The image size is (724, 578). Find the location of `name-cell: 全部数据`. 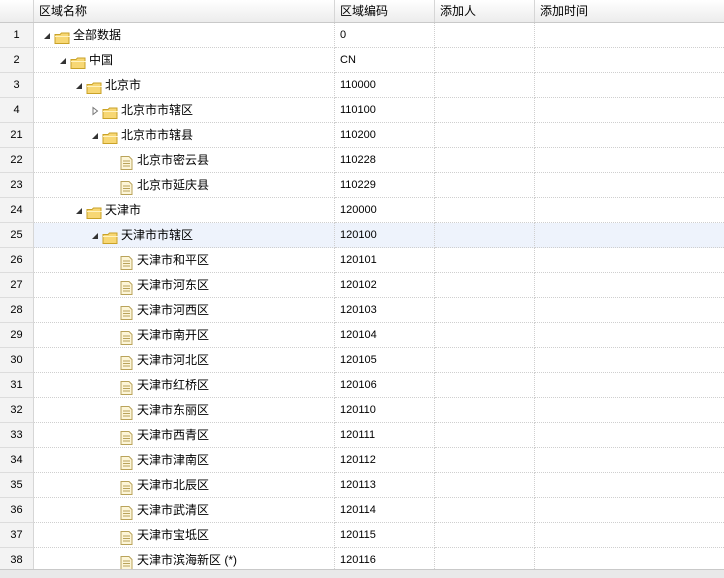

name-cell: 全部数据 is located at coordinates (184, 35).